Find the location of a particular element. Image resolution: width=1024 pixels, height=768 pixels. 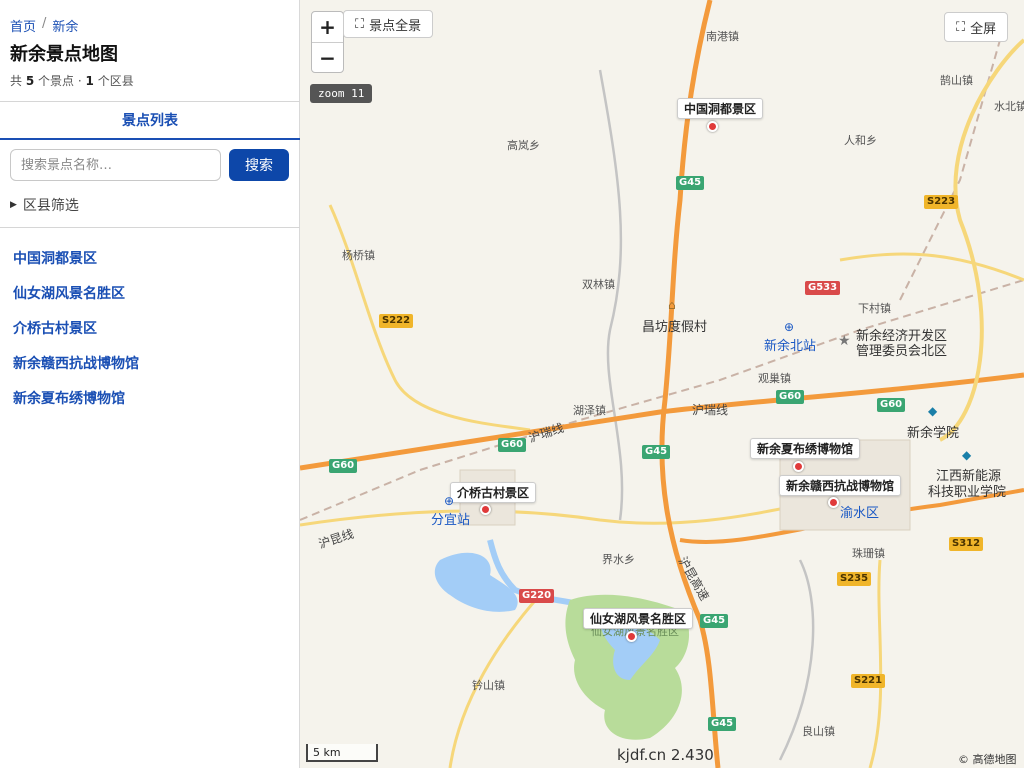

county-filter-toggle: ▶ 区县筛选 is located at coordinates (44, 205).